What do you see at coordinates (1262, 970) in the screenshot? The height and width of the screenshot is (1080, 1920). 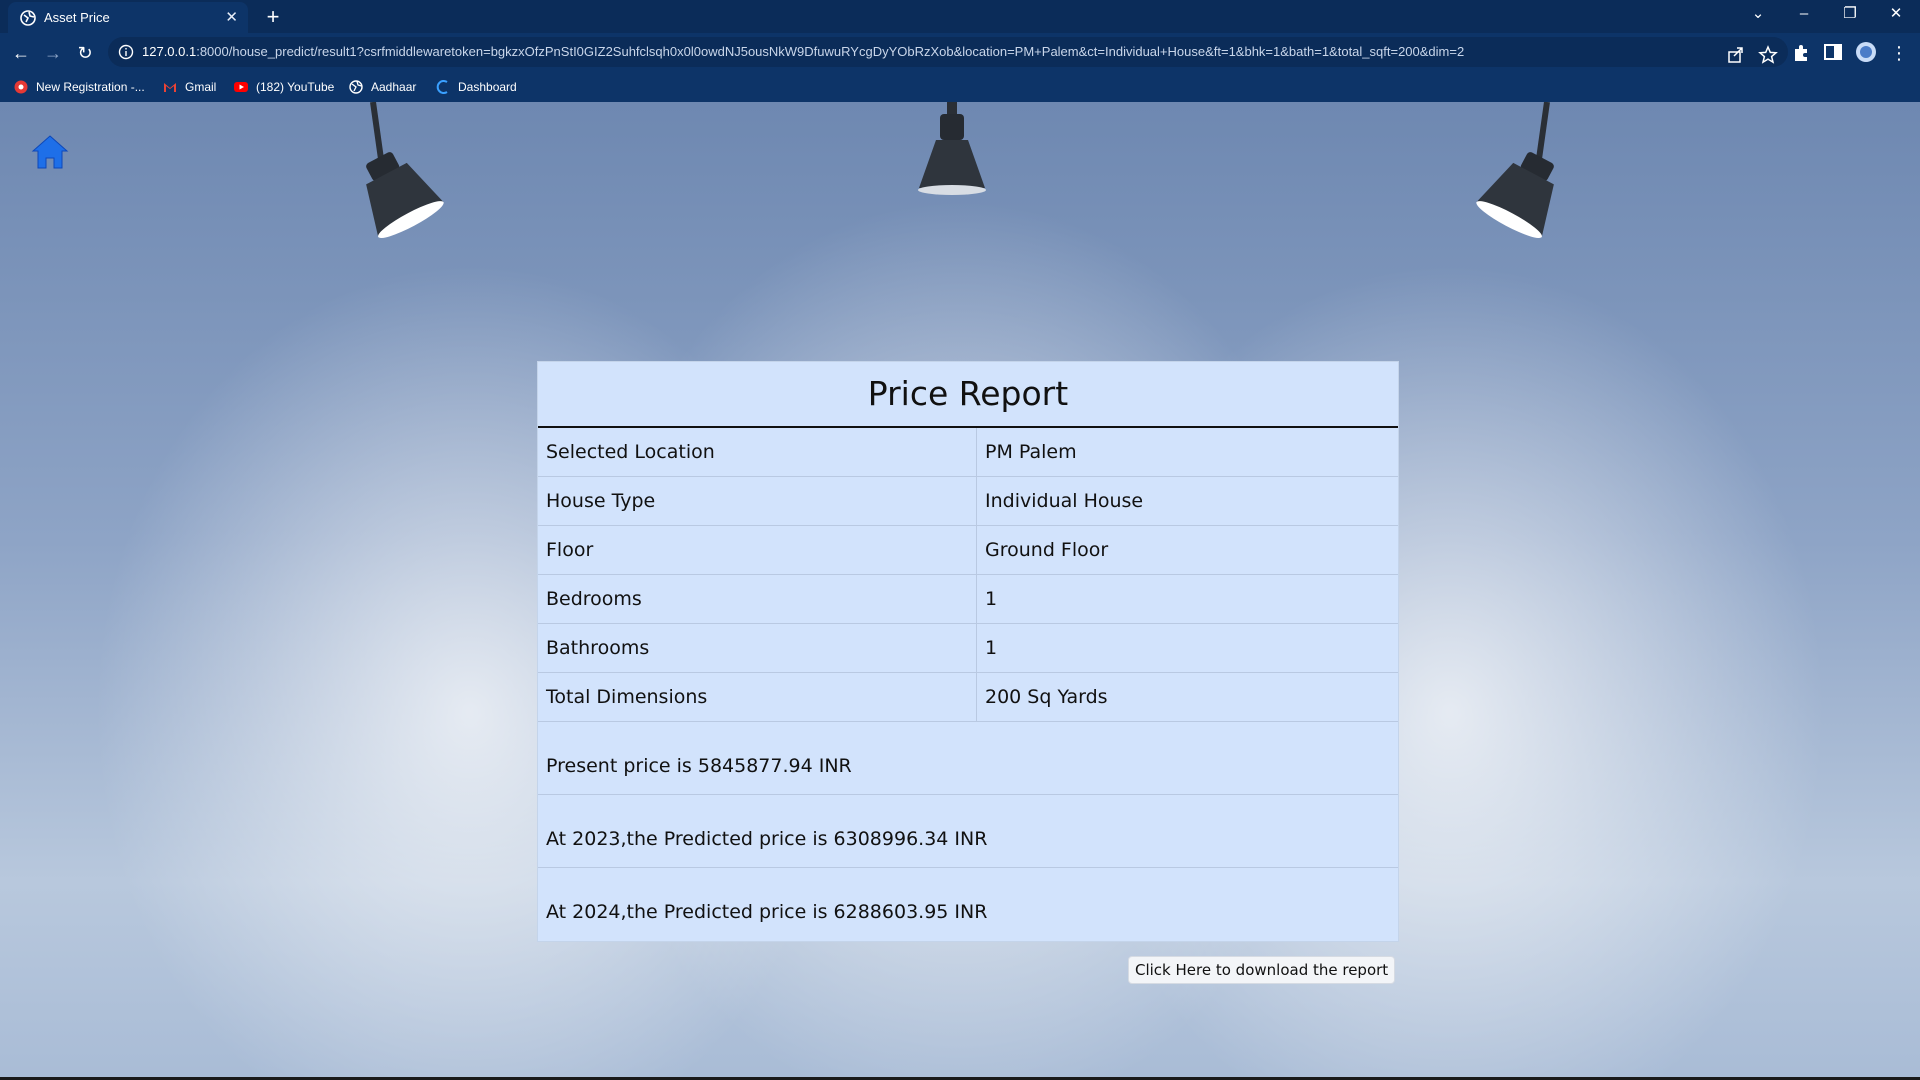 I see `download-report-button: Click Here to download the report` at bounding box center [1262, 970].